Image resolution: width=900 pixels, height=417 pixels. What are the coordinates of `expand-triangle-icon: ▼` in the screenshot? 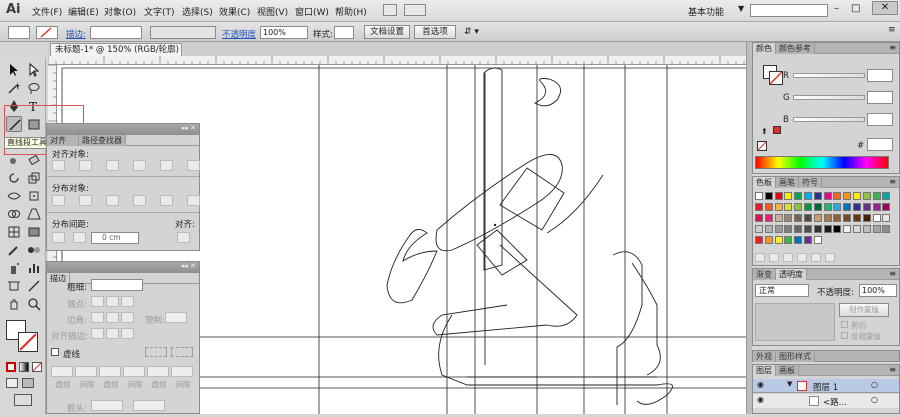 It's located at (789, 384).